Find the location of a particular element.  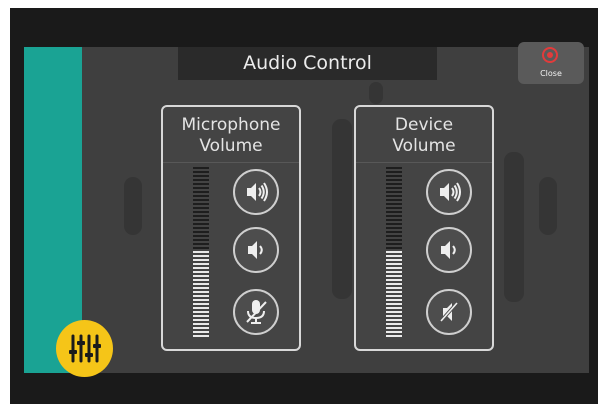

speaker-mute-icon is located at coordinates (449, 312).